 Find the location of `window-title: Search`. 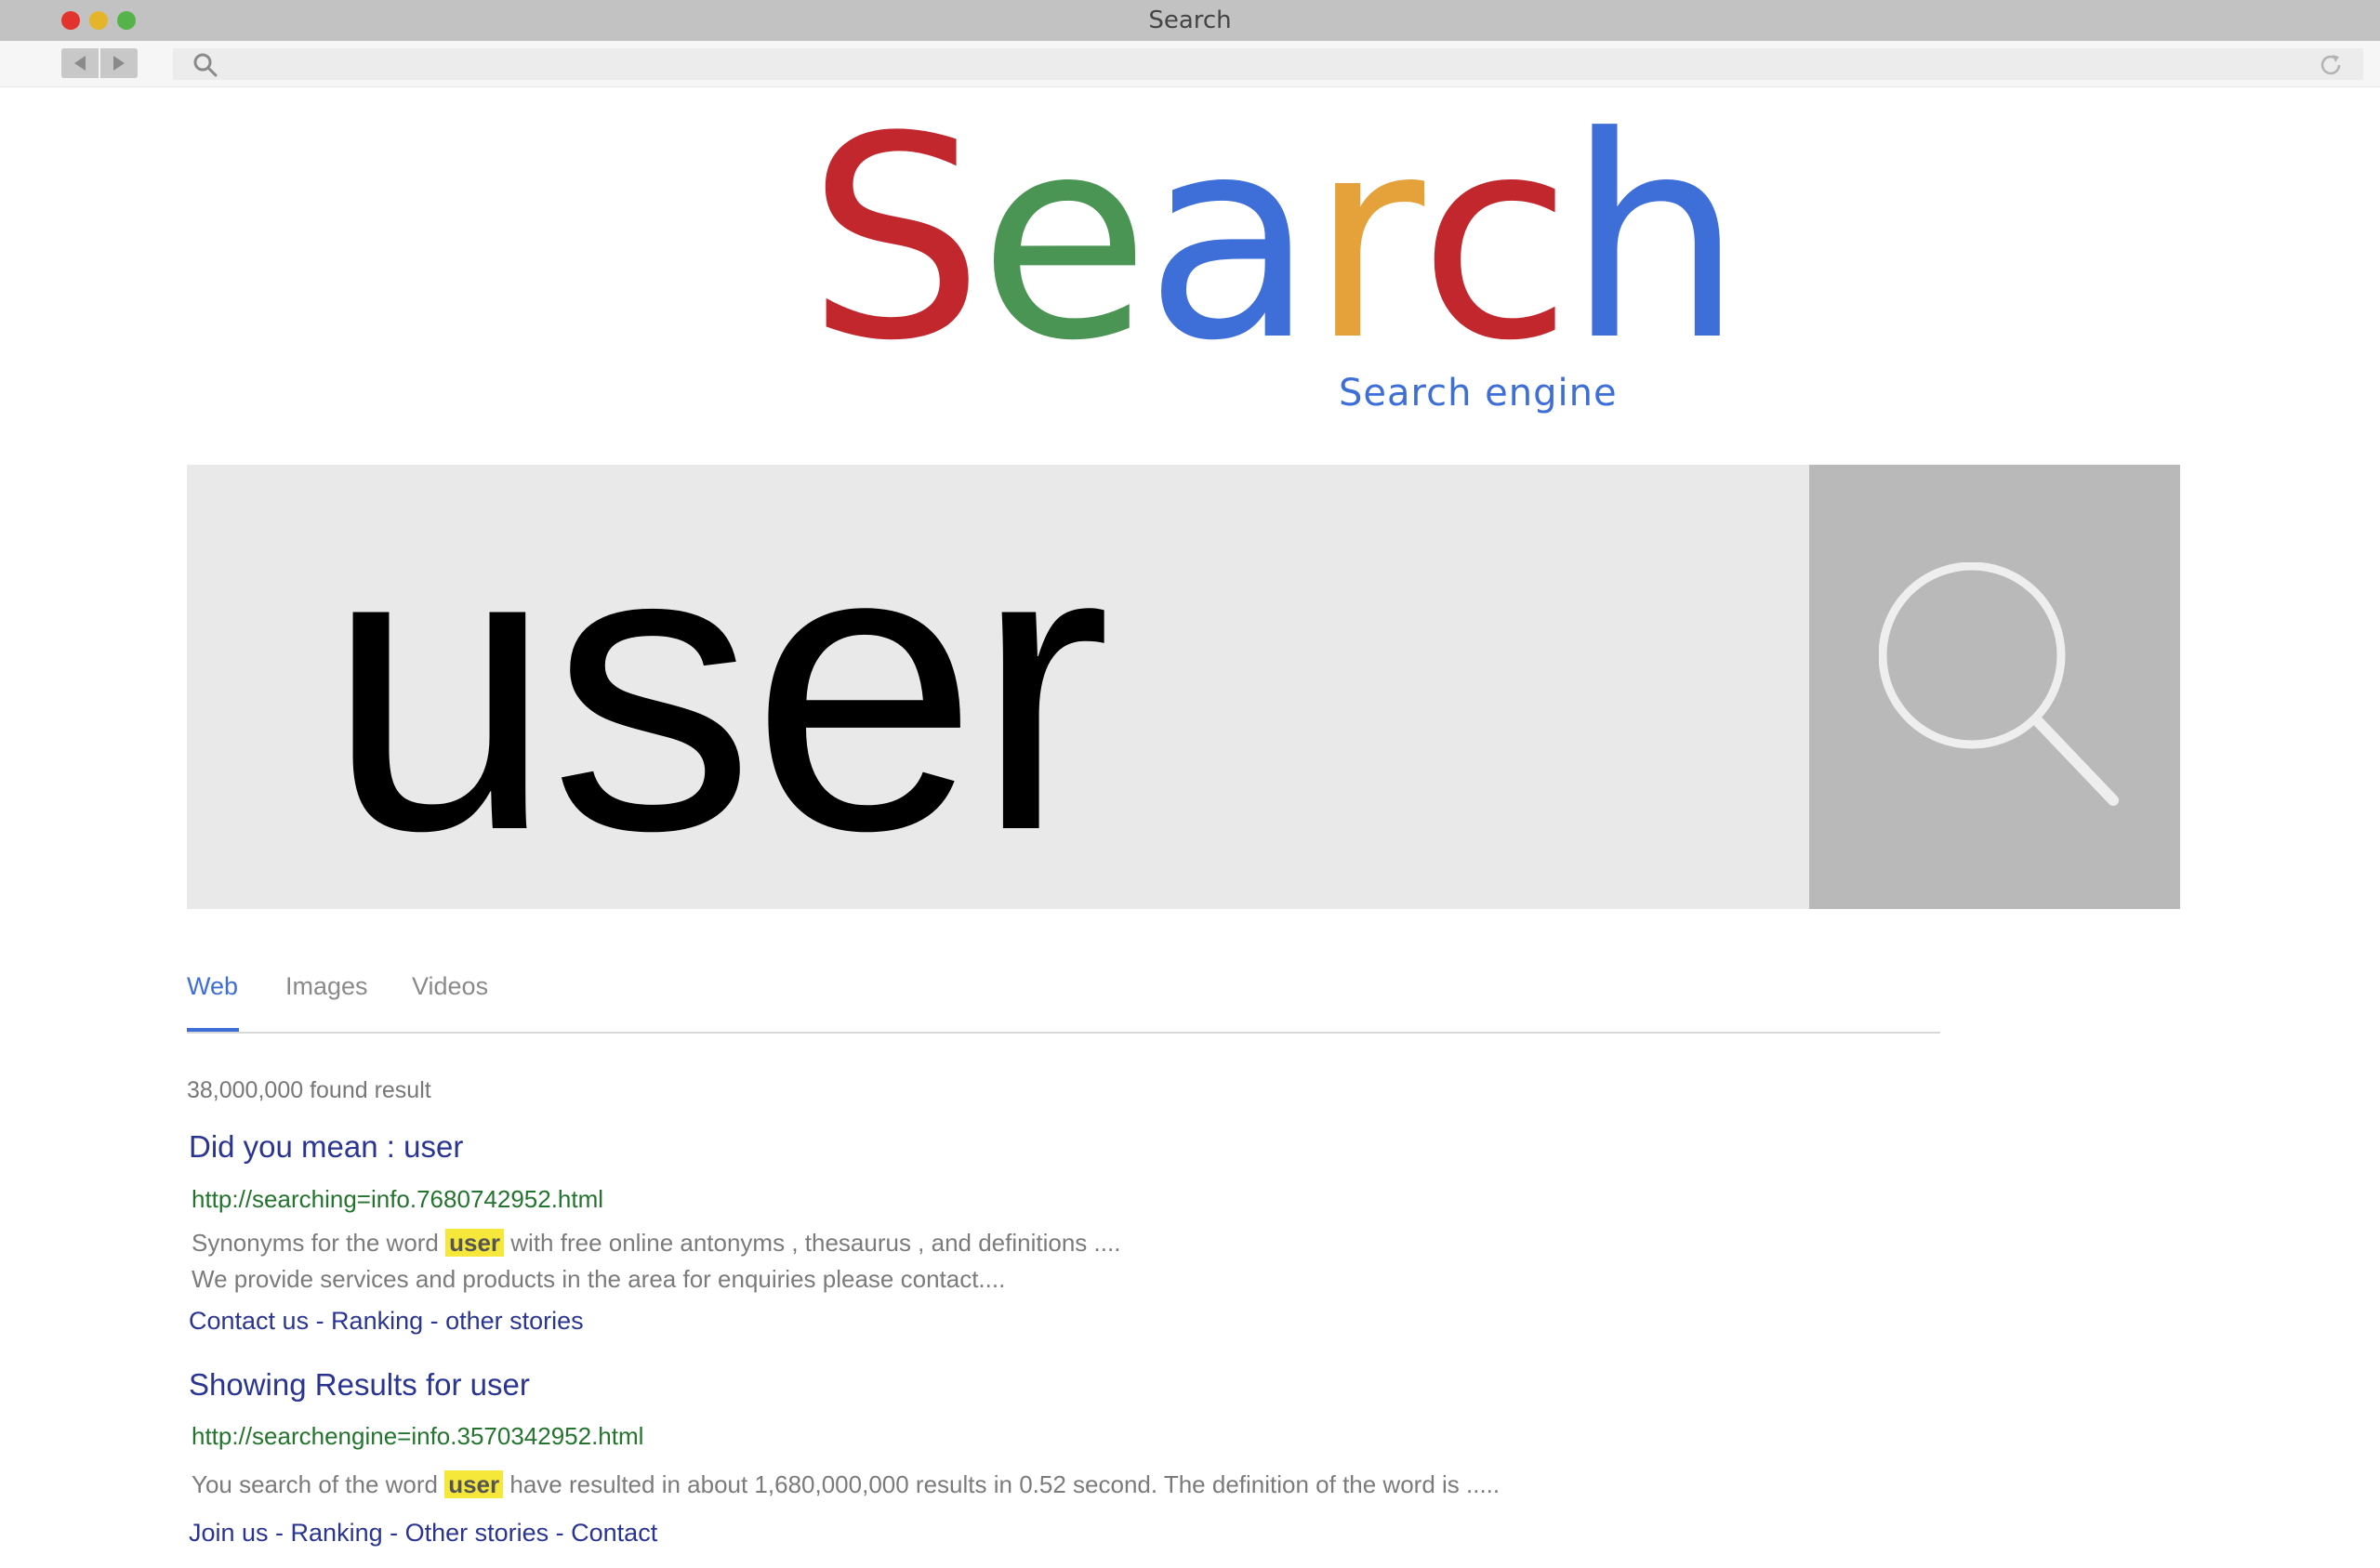

window-title: Search is located at coordinates (1190, 21).